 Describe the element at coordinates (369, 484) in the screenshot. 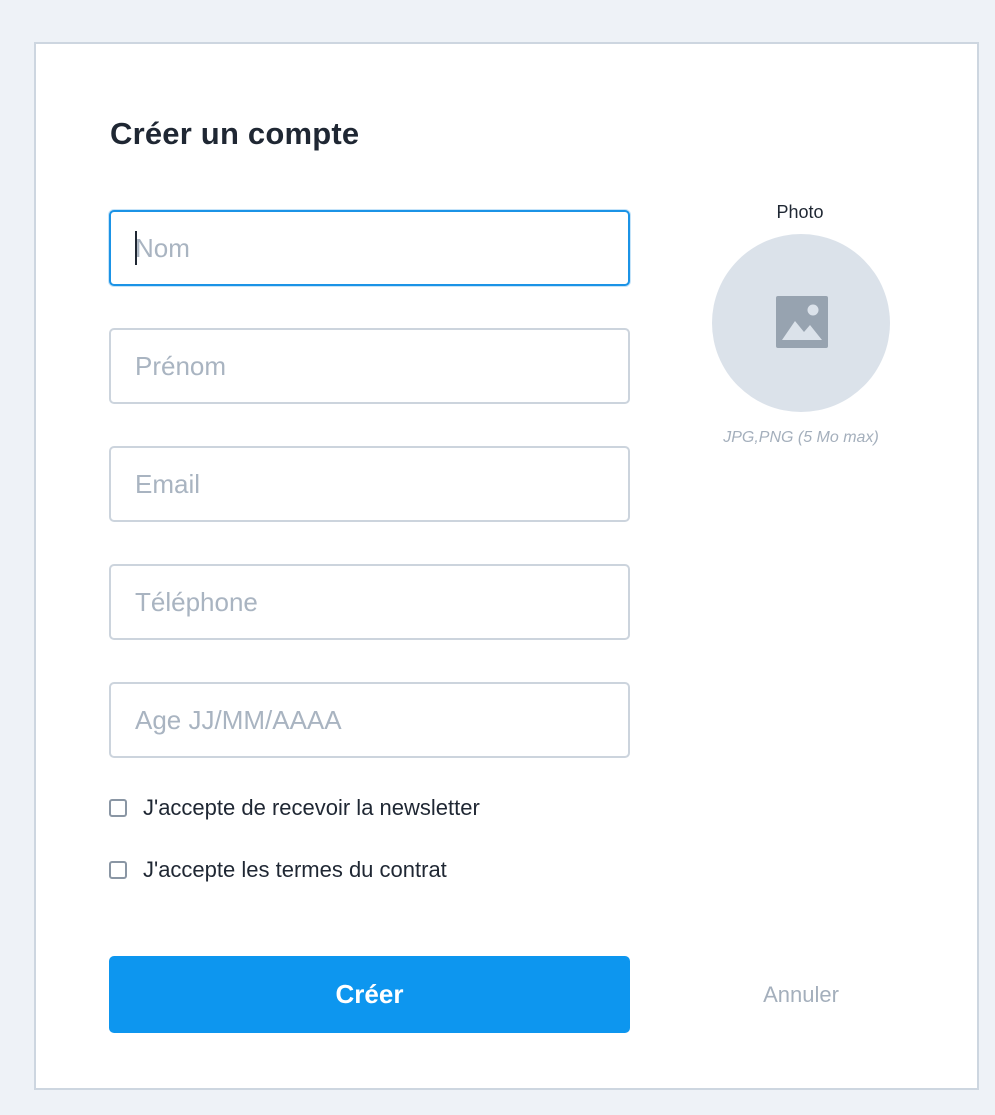

I see `email-input` at that location.